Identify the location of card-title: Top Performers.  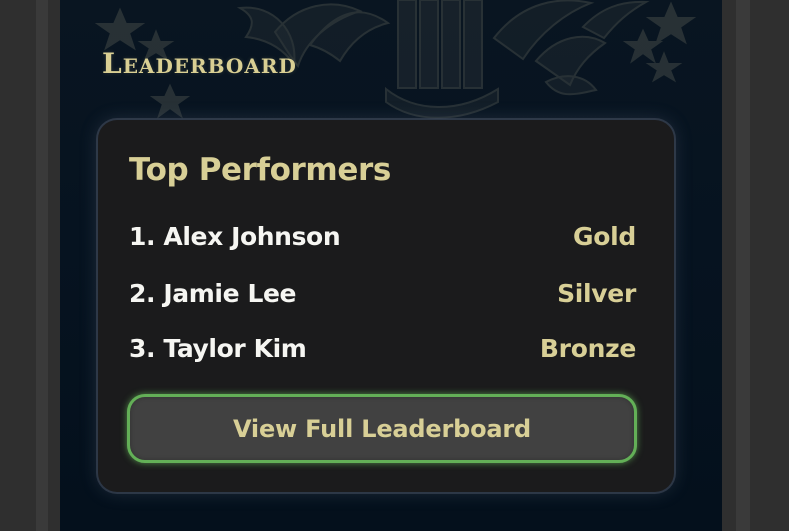
(260, 170).